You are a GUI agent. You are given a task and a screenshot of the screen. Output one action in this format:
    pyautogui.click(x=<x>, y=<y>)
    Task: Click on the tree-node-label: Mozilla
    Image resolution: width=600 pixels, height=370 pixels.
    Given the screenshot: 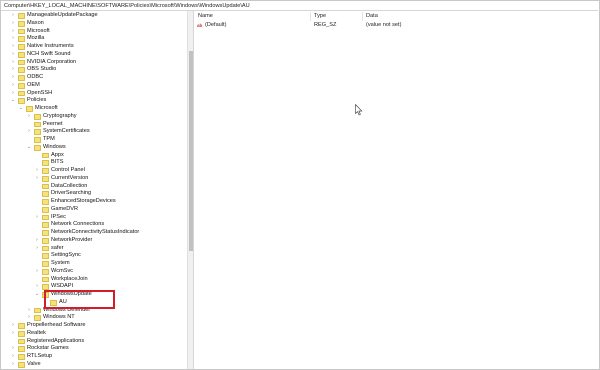 What is the action you would take?
    pyautogui.click(x=36, y=38)
    